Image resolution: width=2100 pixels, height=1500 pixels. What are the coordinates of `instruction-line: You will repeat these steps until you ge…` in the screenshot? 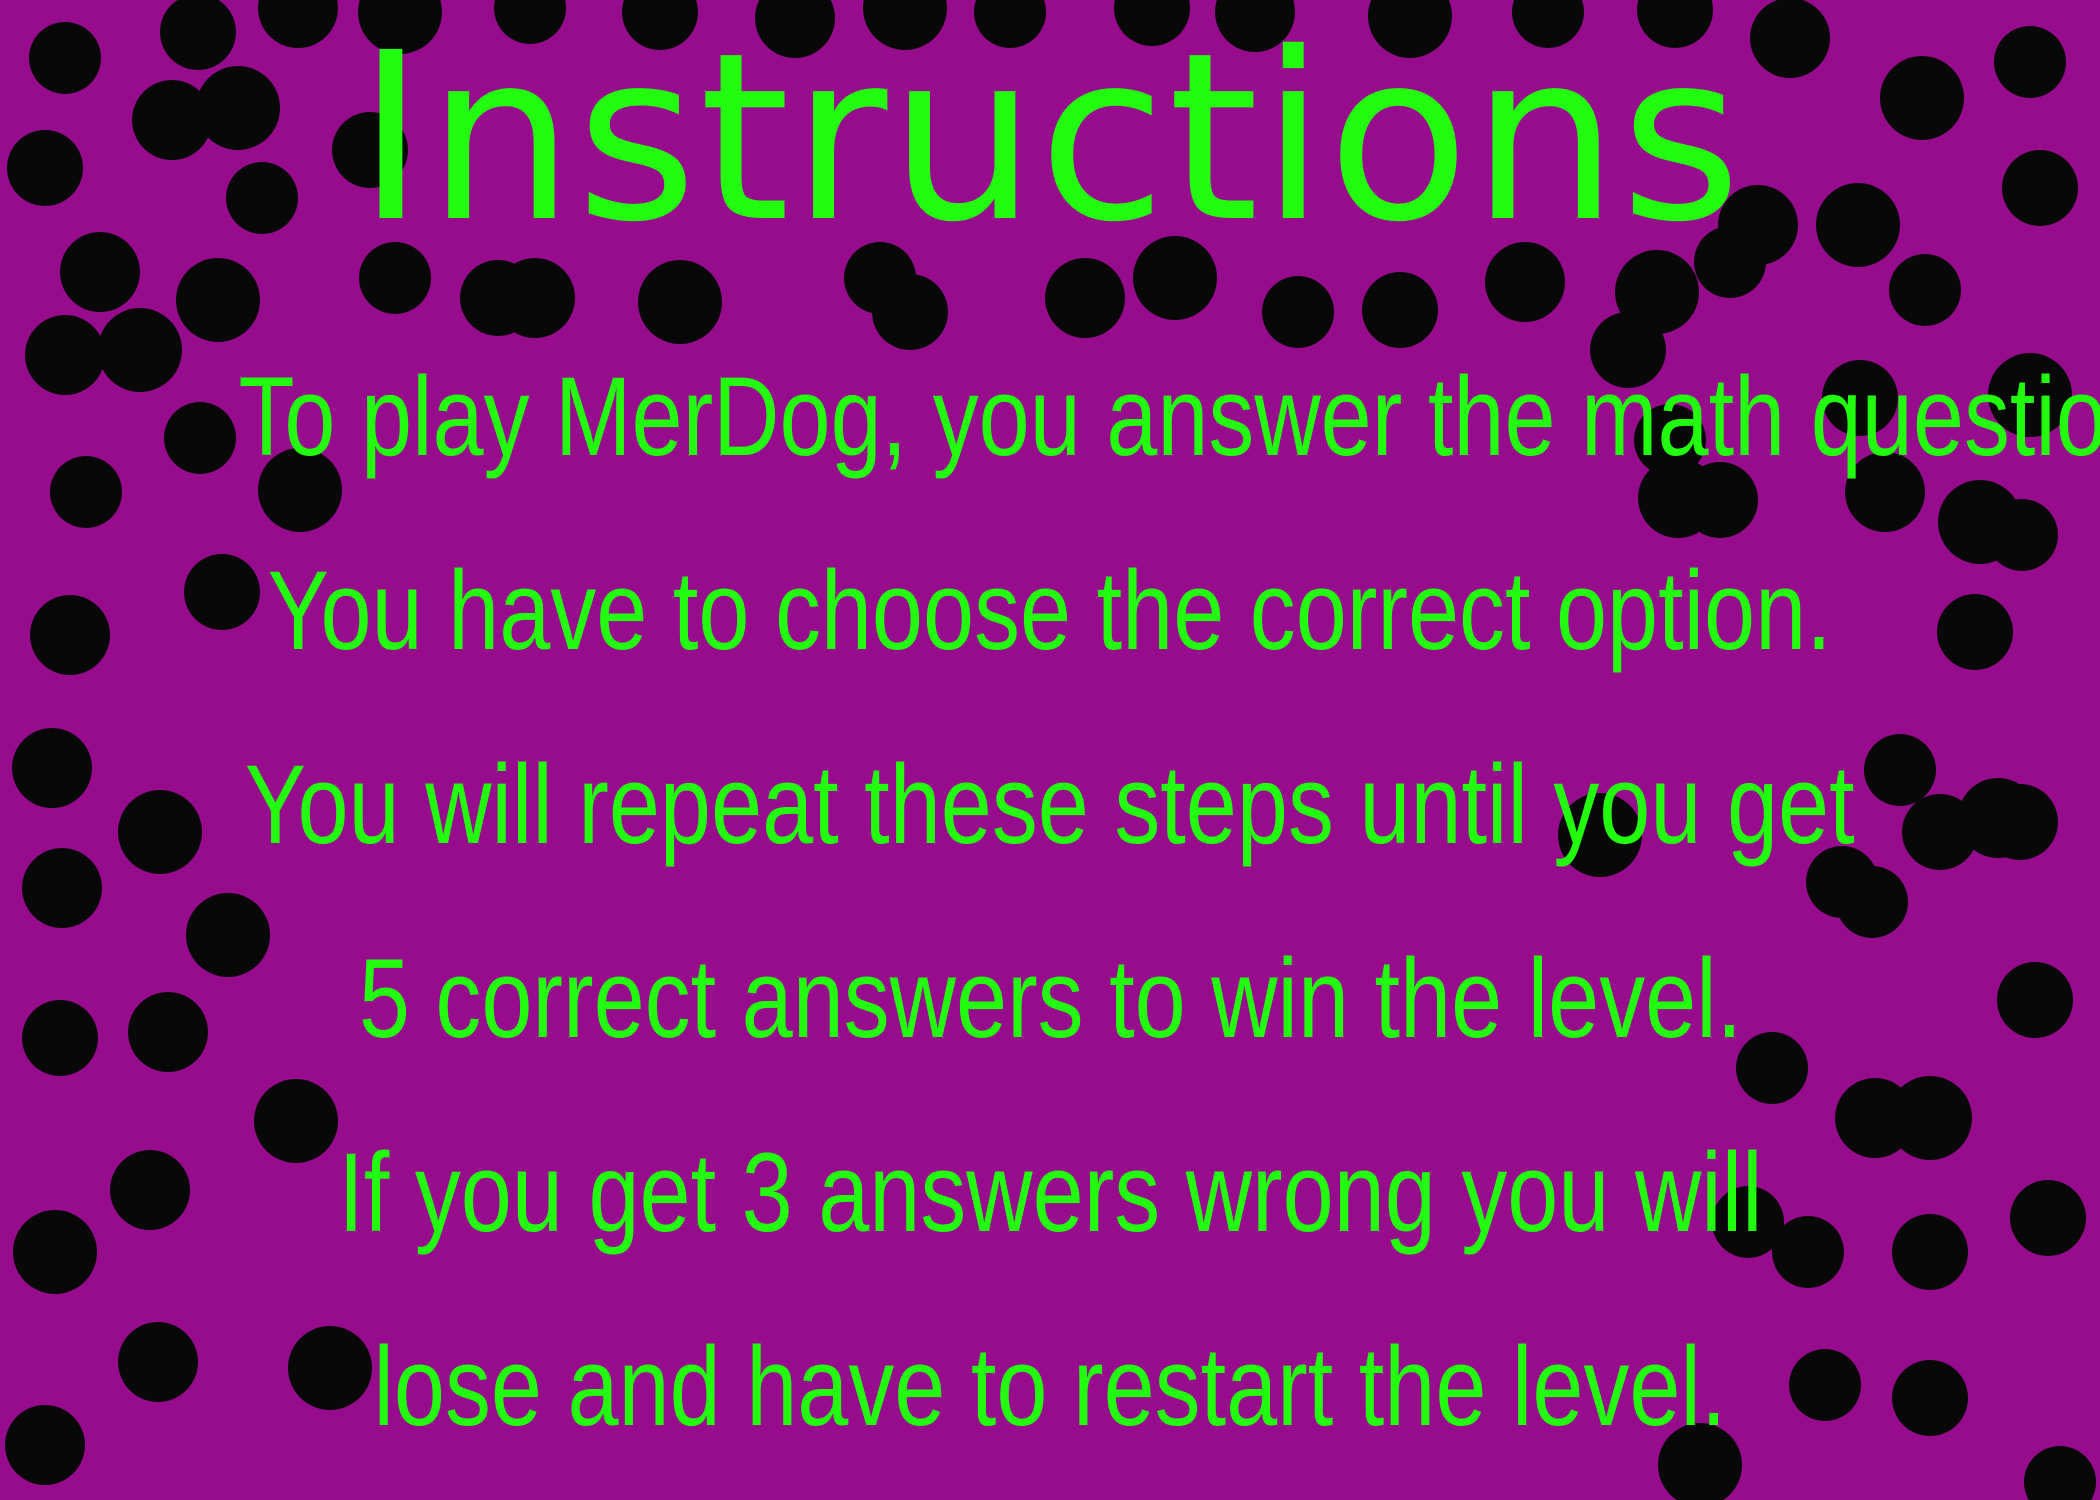 It's located at (1050, 804).